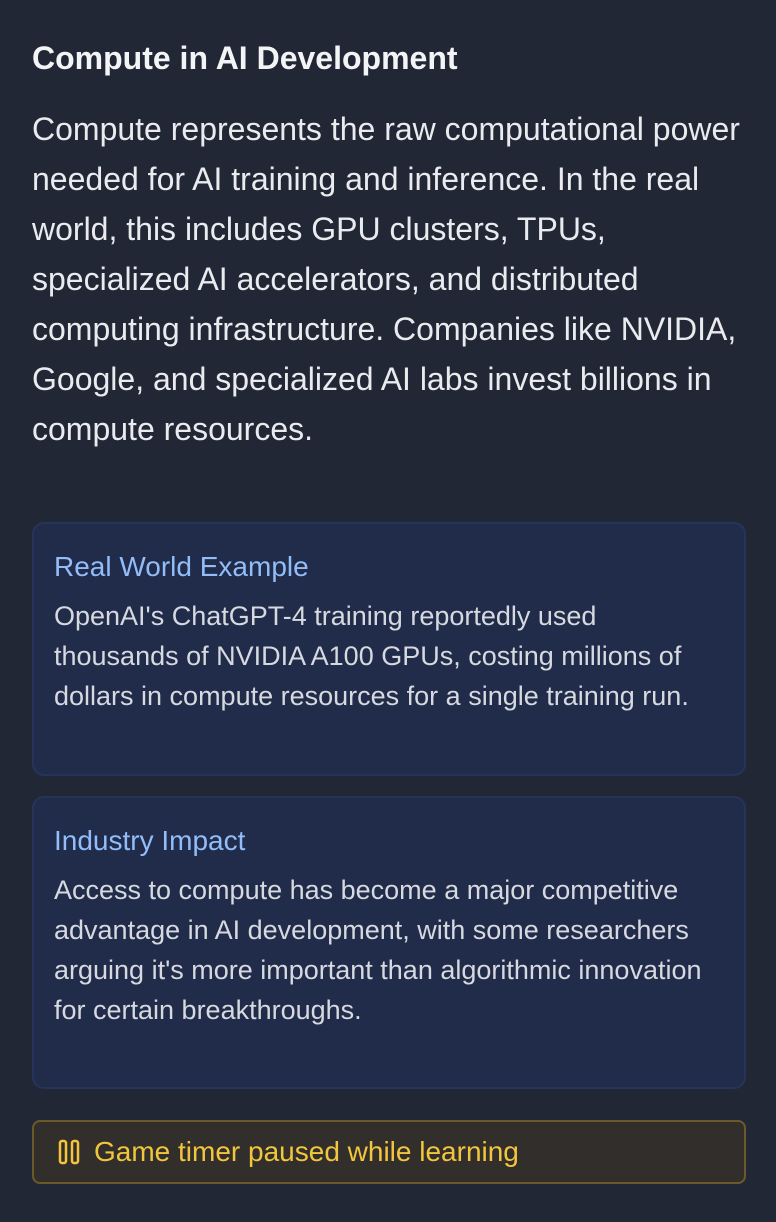 The image size is (776, 1222). I want to click on timer-status-text: Game timer paused while learning, so click(306, 1151).